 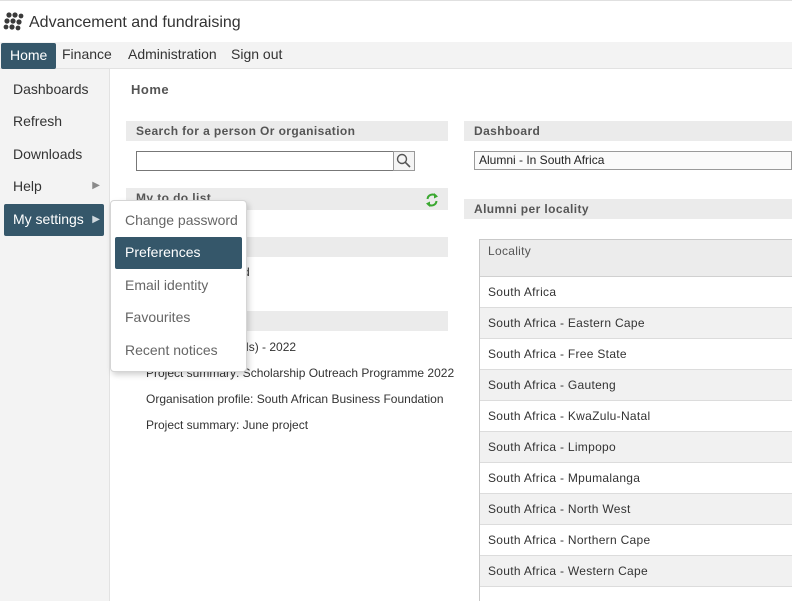 What do you see at coordinates (636, 292) in the screenshot?
I see `table-row: South Africa` at bounding box center [636, 292].